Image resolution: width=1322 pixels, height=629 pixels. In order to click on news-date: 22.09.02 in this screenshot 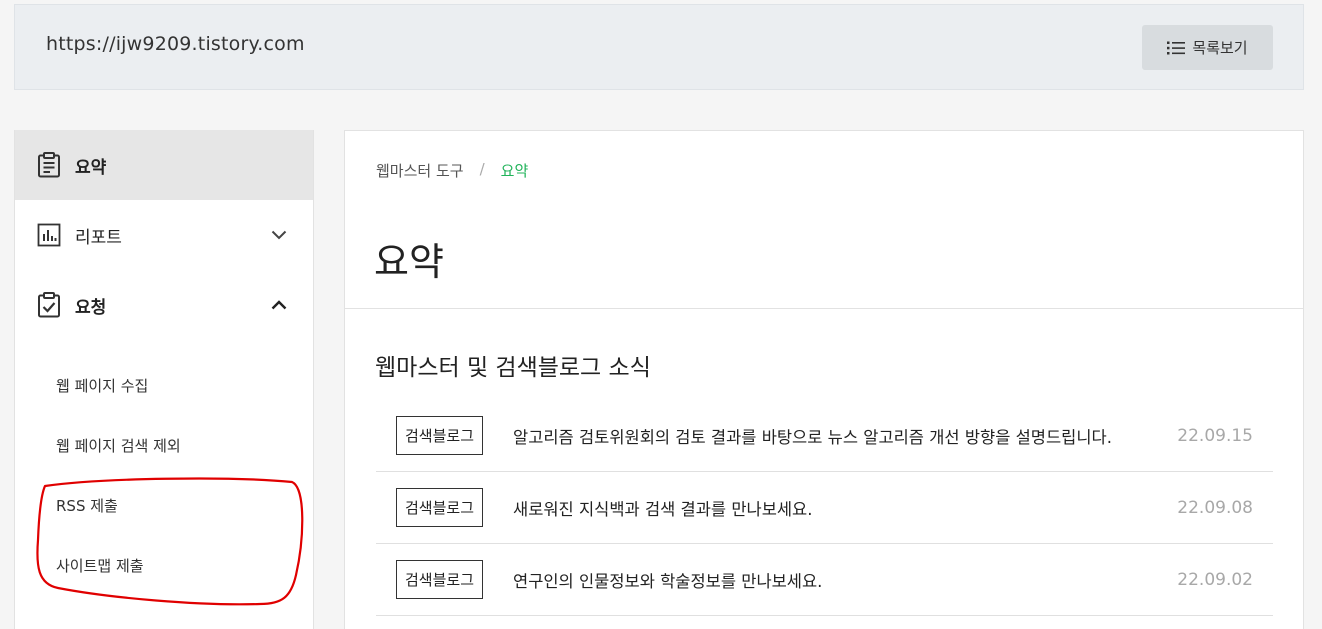, I will do `click(1215, 579)`.